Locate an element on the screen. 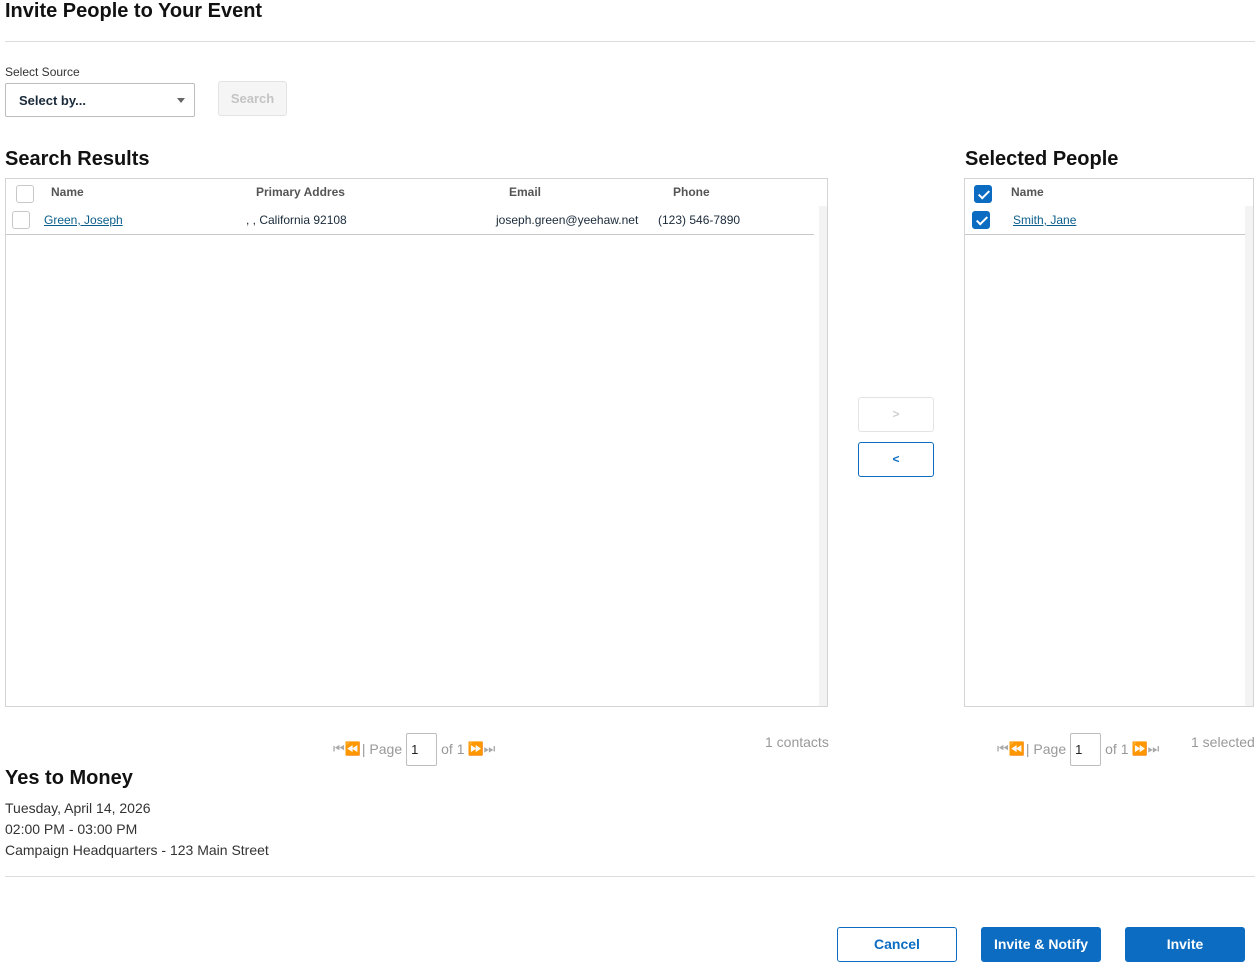 This screenshot has width=1259, height=967. event-date: Tuesday, April 14, 2026 is located at coordinates (78, 808).